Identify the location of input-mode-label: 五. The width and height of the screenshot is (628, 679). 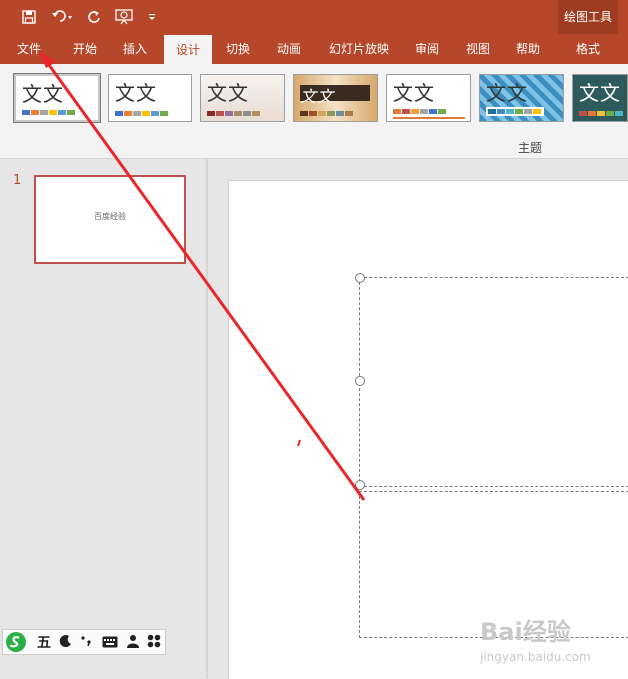
(44, 643).